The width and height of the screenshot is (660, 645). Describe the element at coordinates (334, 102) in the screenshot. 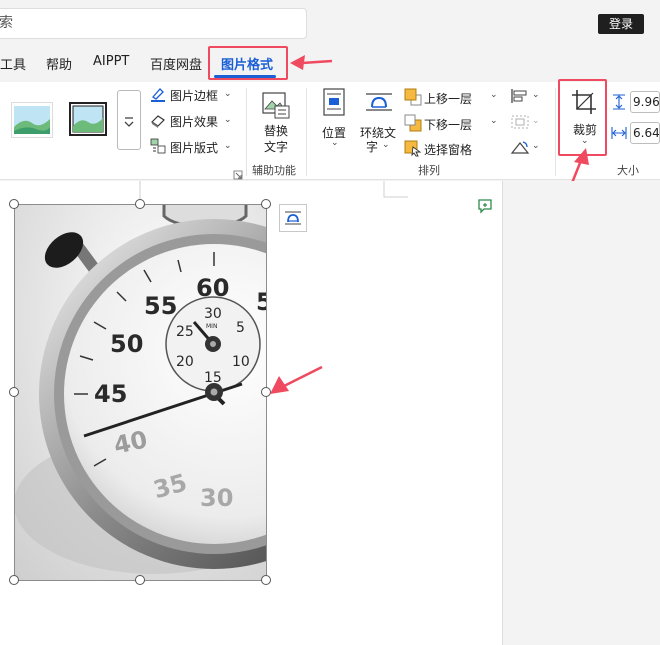

I see `position-icon` at that location.